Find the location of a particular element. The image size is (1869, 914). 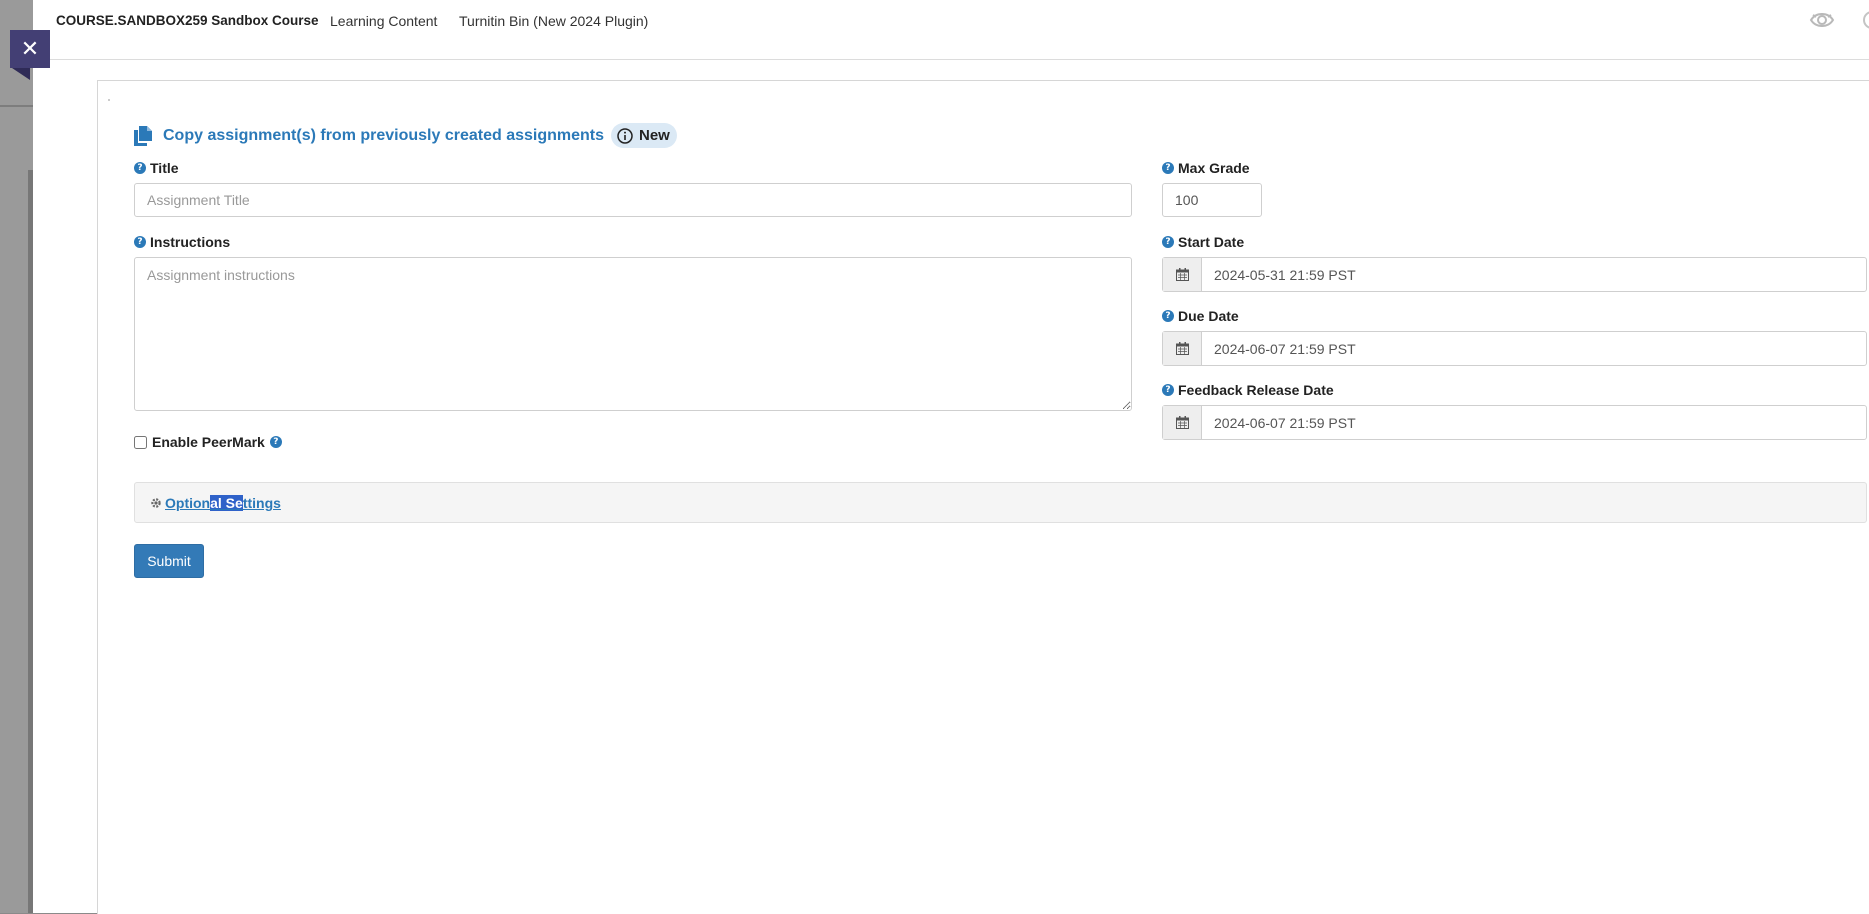

instructions-label: ? Instructions is located at coordinates (182, 242).